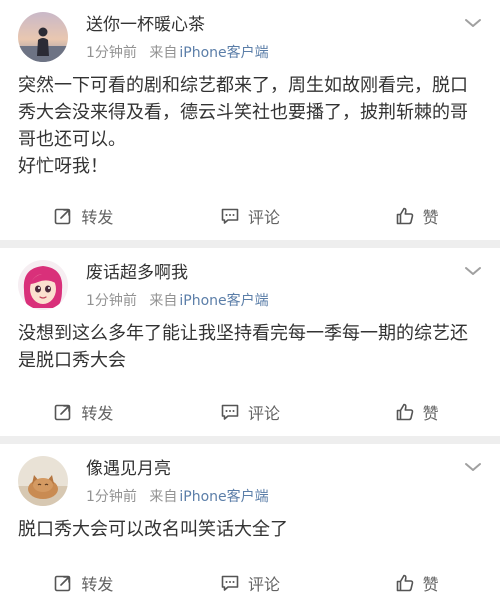 This screenshot has width=500, height=607. What do you see at coordinates (243, 347) in the screenshot?
I see `post-text: 没想到这么多年了能让我坚持看完每一季每一期的综艺还是脱口秀大会` at bounding box center [243, 347].